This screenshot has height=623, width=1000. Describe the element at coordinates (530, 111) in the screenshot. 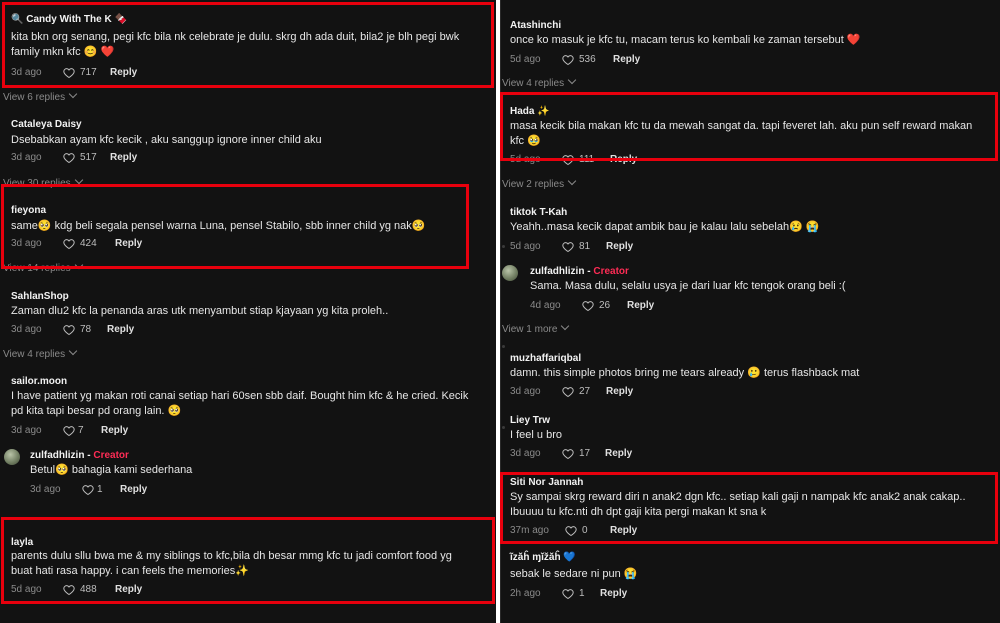

I see `comment-username: Hada ✨` at that location.